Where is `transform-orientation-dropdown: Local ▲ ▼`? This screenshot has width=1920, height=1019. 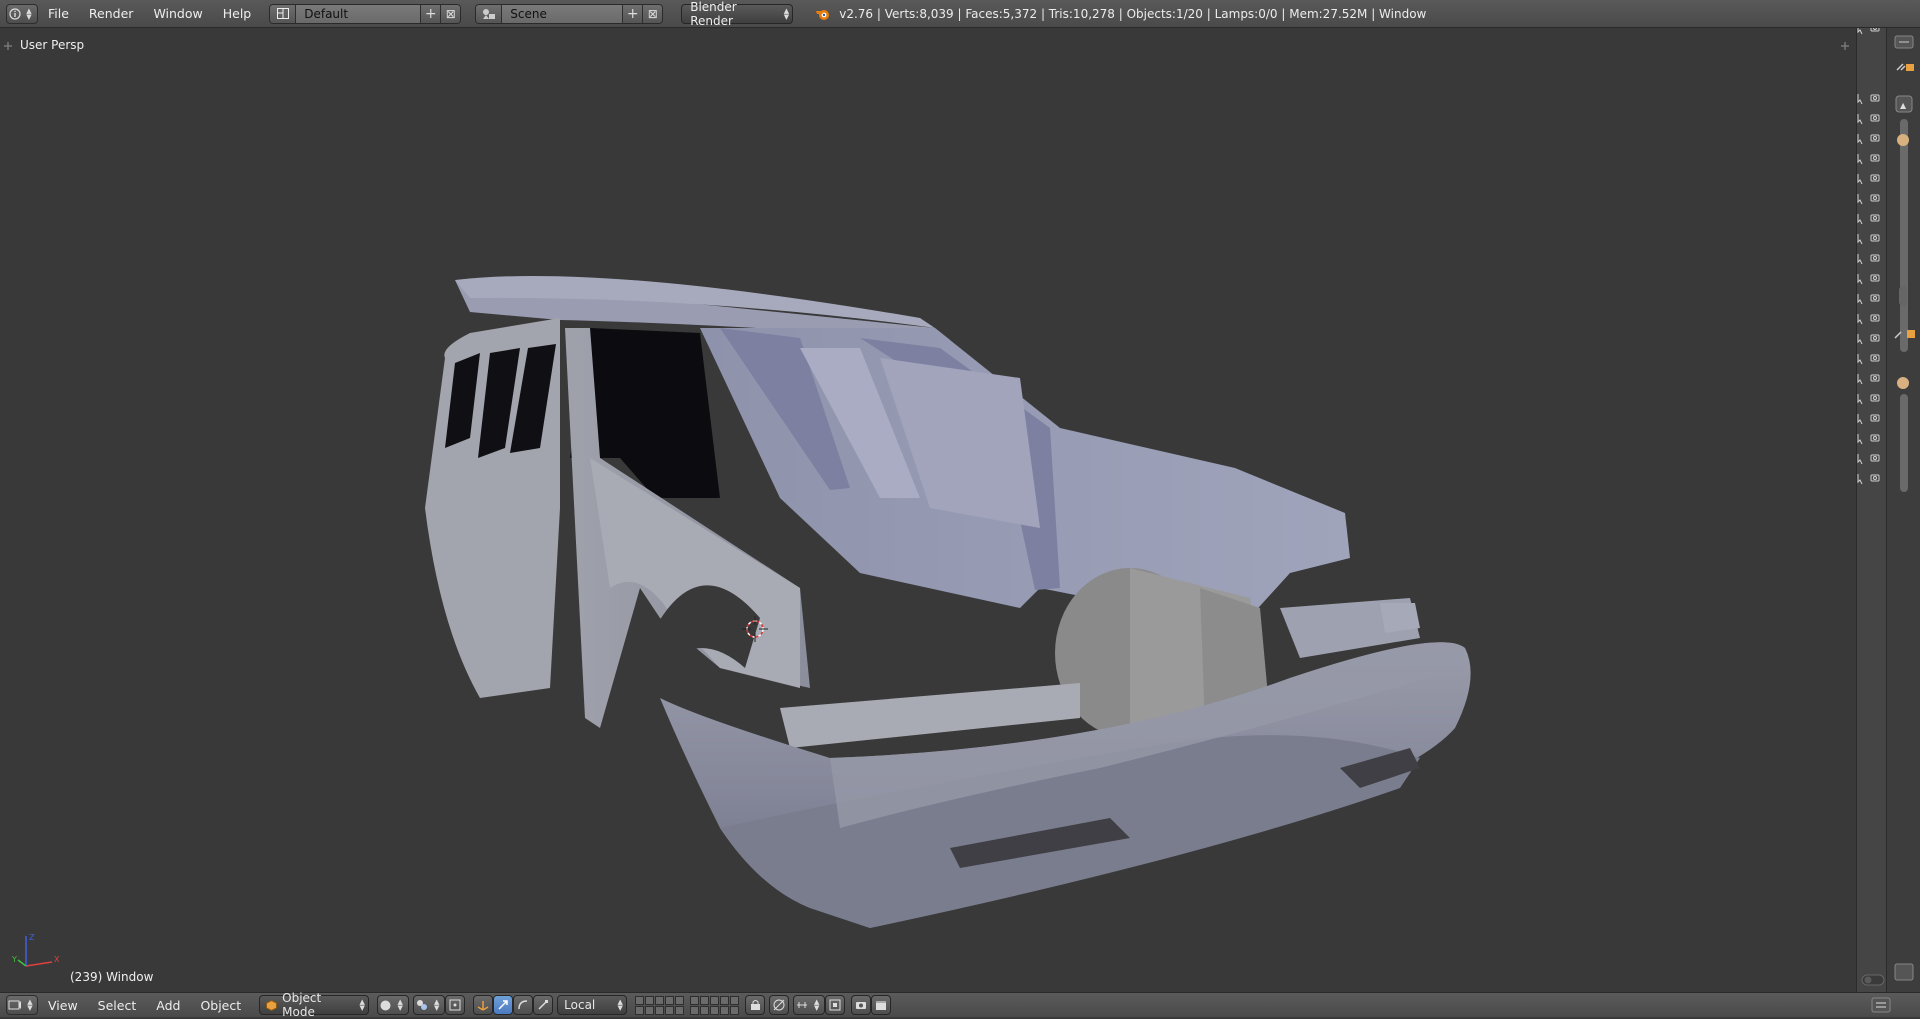
transform-orientation-dropdown: Local ▲ ▼ is located at coordinates (592, 1005).